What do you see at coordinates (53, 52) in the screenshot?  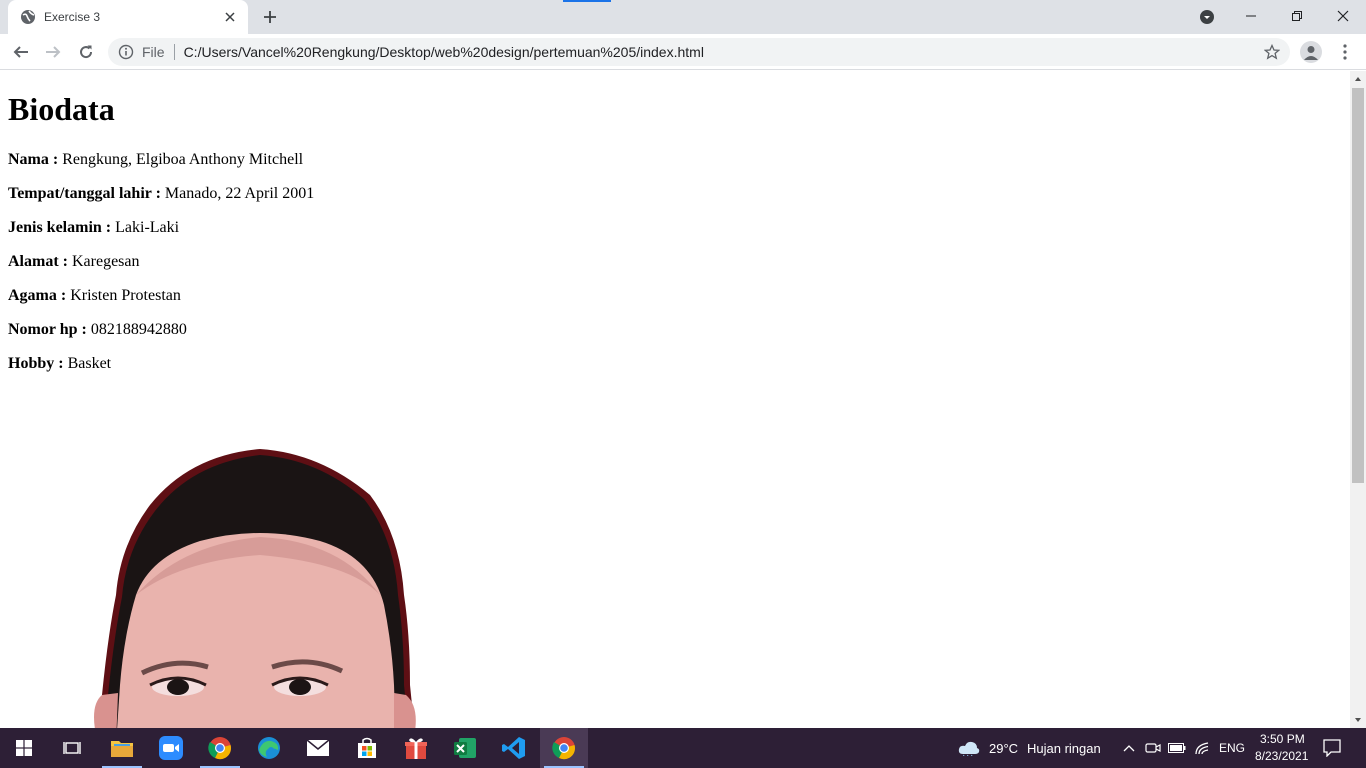 I see `forward-button` at bounding box center [53, 52].